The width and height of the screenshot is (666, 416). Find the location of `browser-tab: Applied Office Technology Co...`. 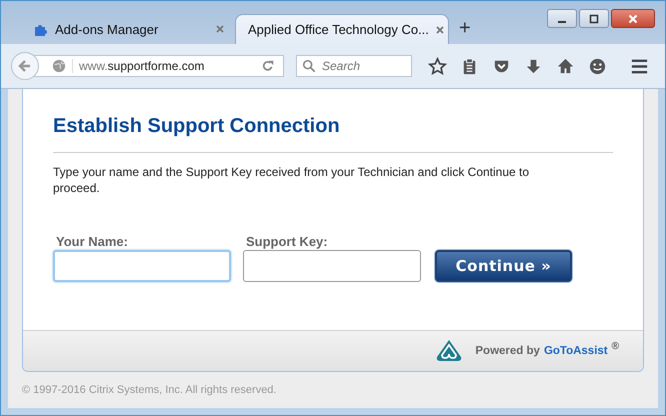

browser-tab: Applied Office Technology Co... is located at coordinates (342, 29).